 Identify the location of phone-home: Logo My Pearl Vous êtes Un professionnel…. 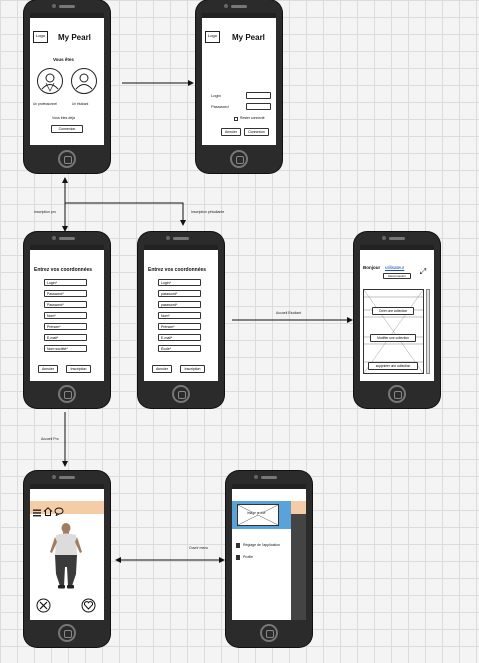
(67, 86).